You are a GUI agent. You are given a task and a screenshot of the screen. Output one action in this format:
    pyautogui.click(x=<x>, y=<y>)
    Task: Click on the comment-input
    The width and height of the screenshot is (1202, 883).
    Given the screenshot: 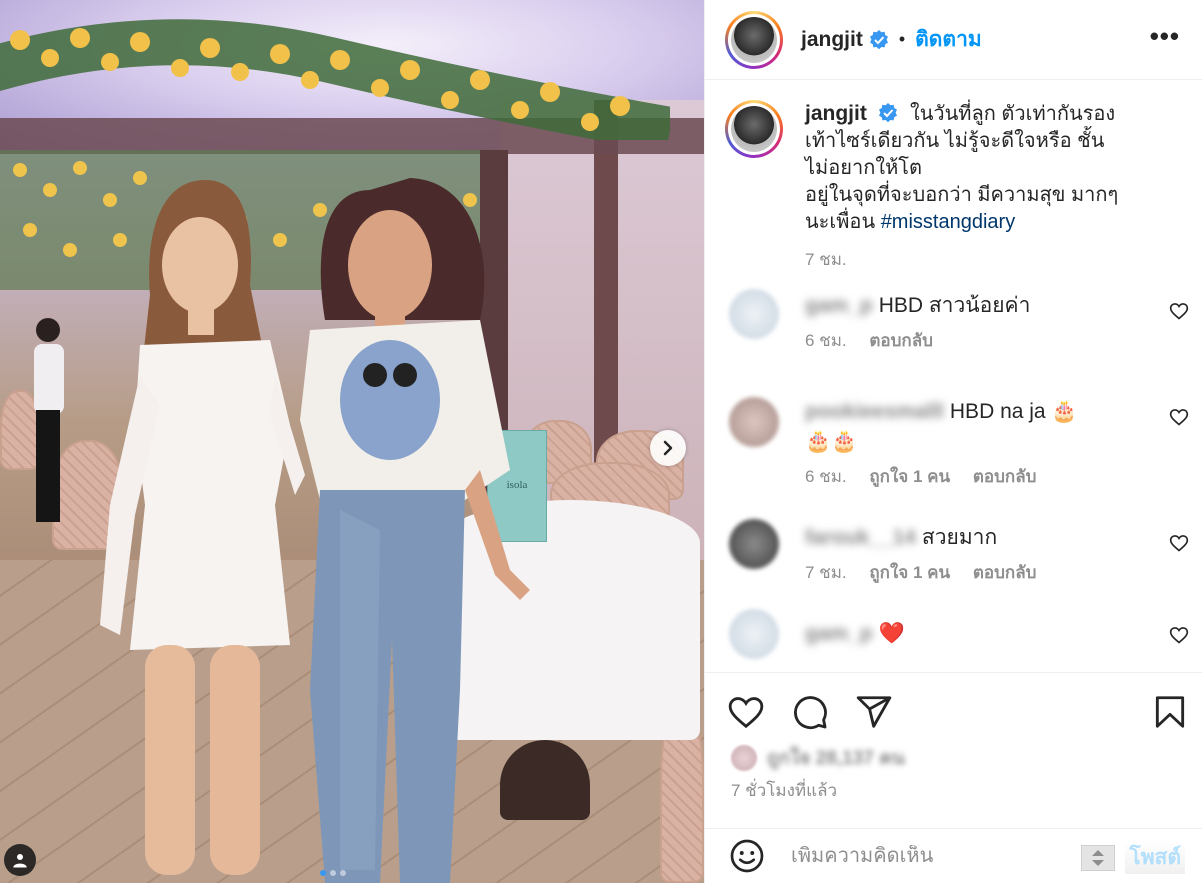 What is the action you would take?
    pyautogui.click(x=941, y=856)
    